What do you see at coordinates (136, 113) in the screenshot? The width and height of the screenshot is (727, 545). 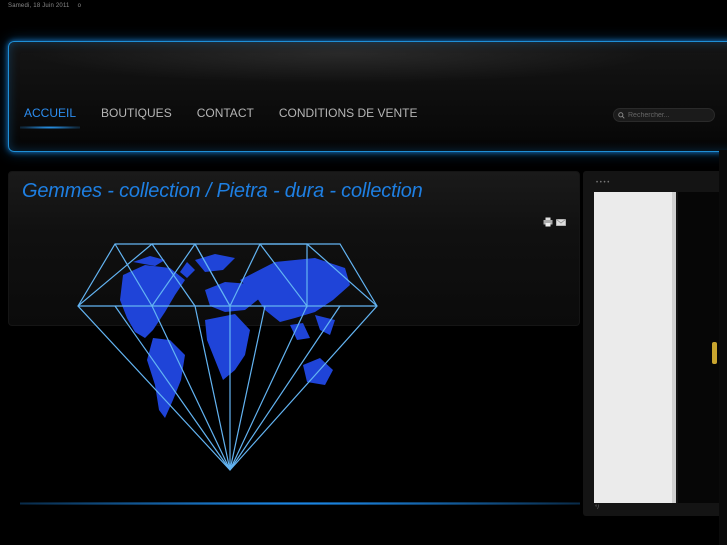 I see `nav-item-boutiques: BOUTIQUES` at bounding box center [136, 113].